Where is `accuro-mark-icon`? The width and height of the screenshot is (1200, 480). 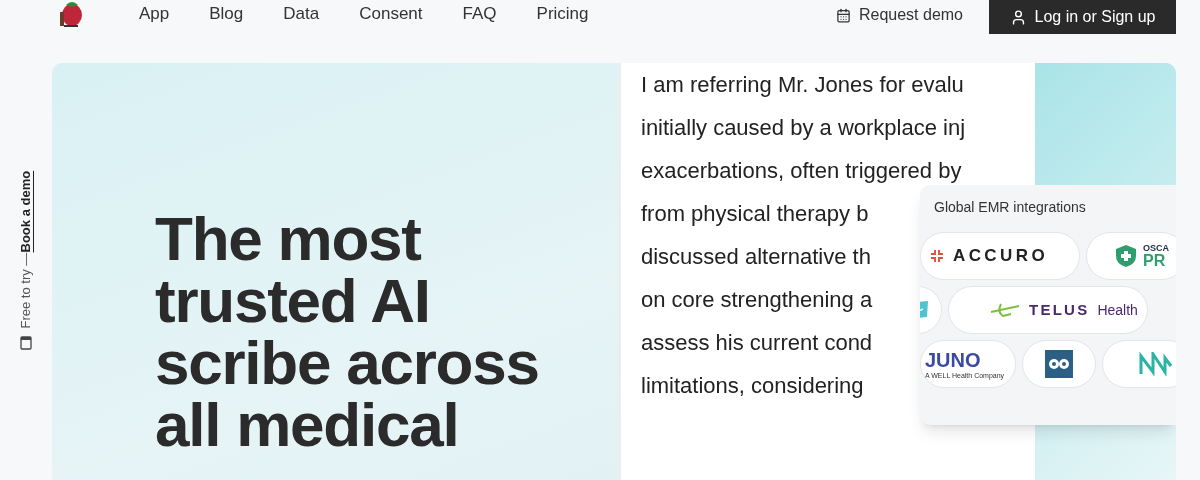 accuro-mark-icon is located at coordinates (937, 256).